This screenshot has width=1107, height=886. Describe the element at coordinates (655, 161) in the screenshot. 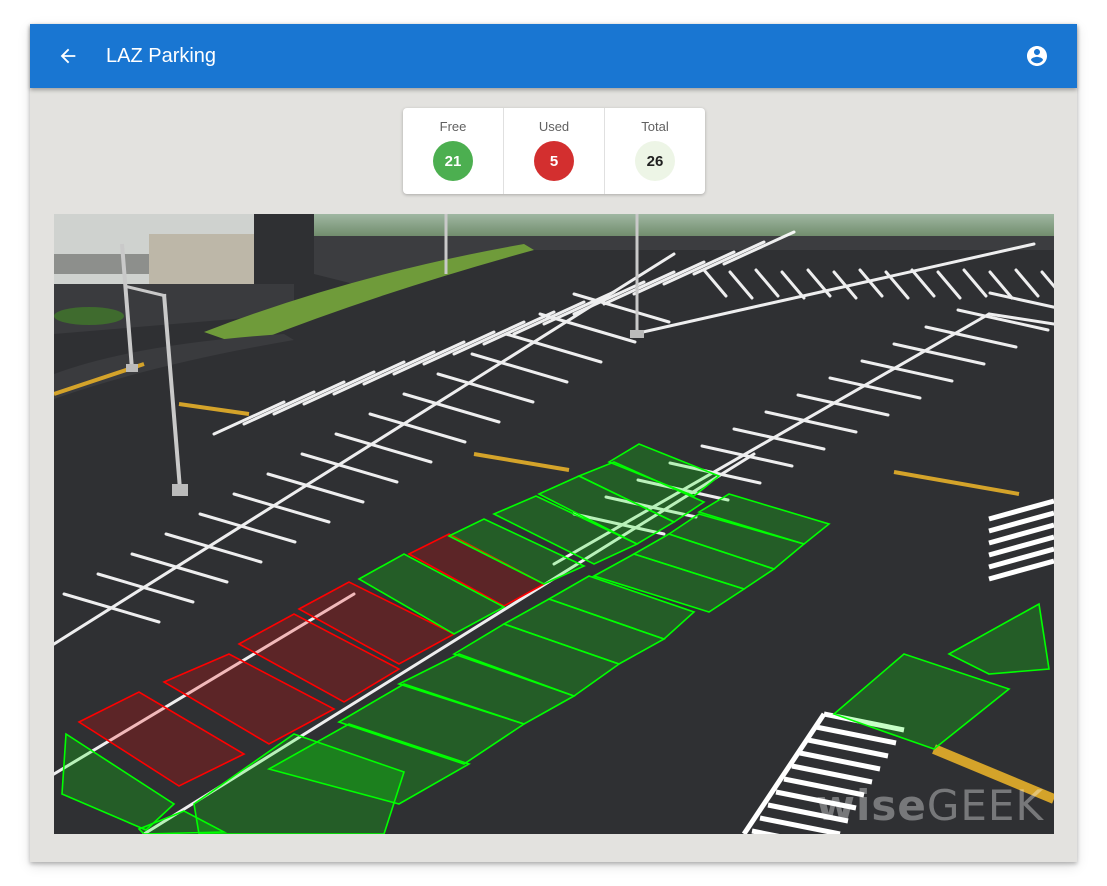

I see `total-count-badge: 26` at that location.